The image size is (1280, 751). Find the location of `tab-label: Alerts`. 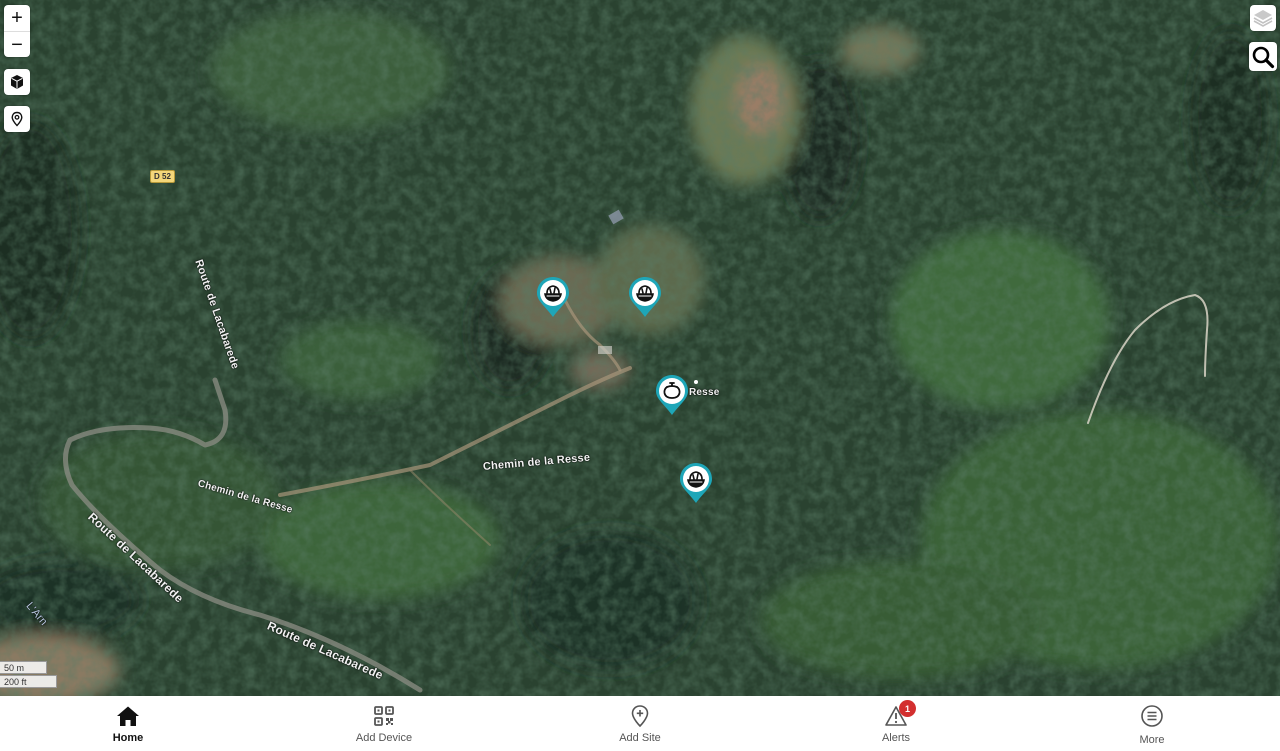

tab-label: Alerts is located at coordinates (896, 738).